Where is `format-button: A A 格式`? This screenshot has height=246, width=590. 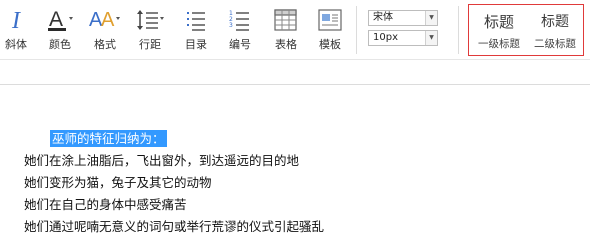
format-button: A A 格式 is located at coordinates (105, 29).